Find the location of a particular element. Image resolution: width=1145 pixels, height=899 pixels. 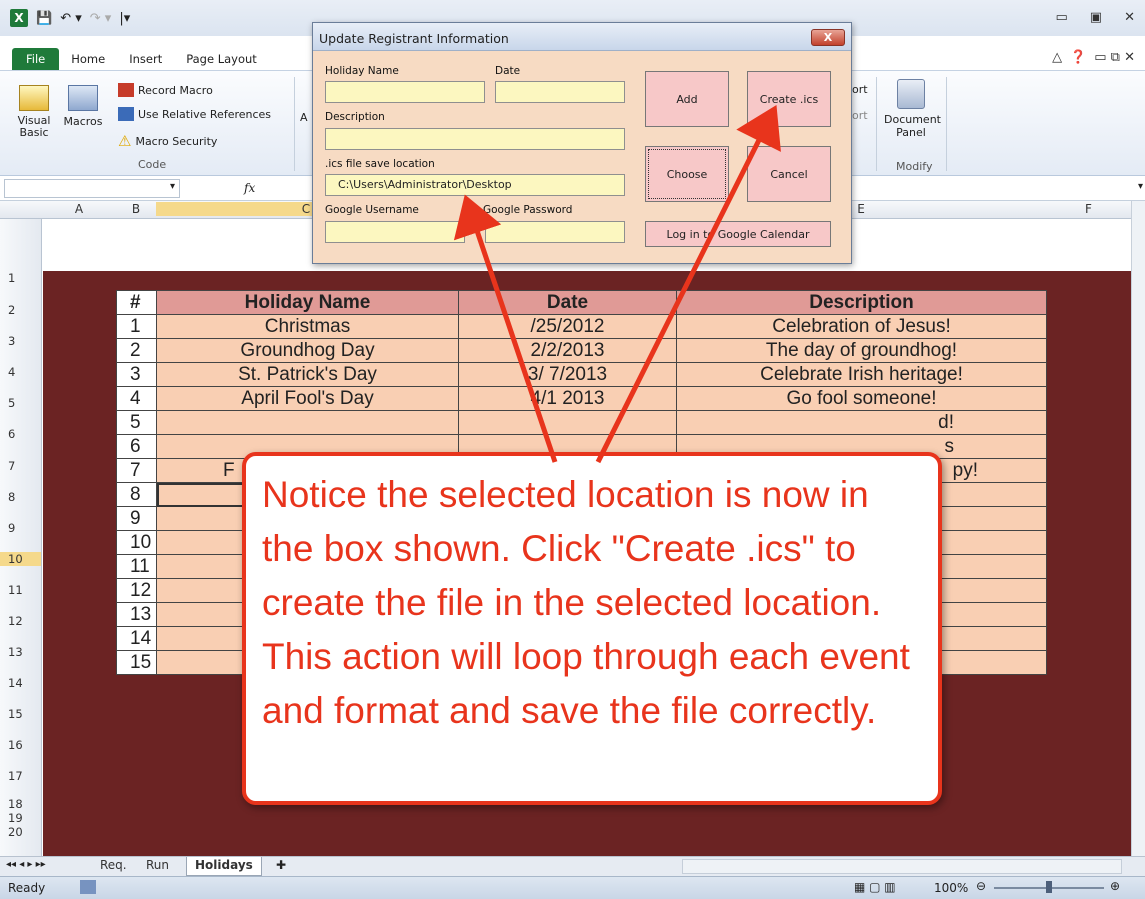

row-header: 2 is located at coordinates (20, 310).